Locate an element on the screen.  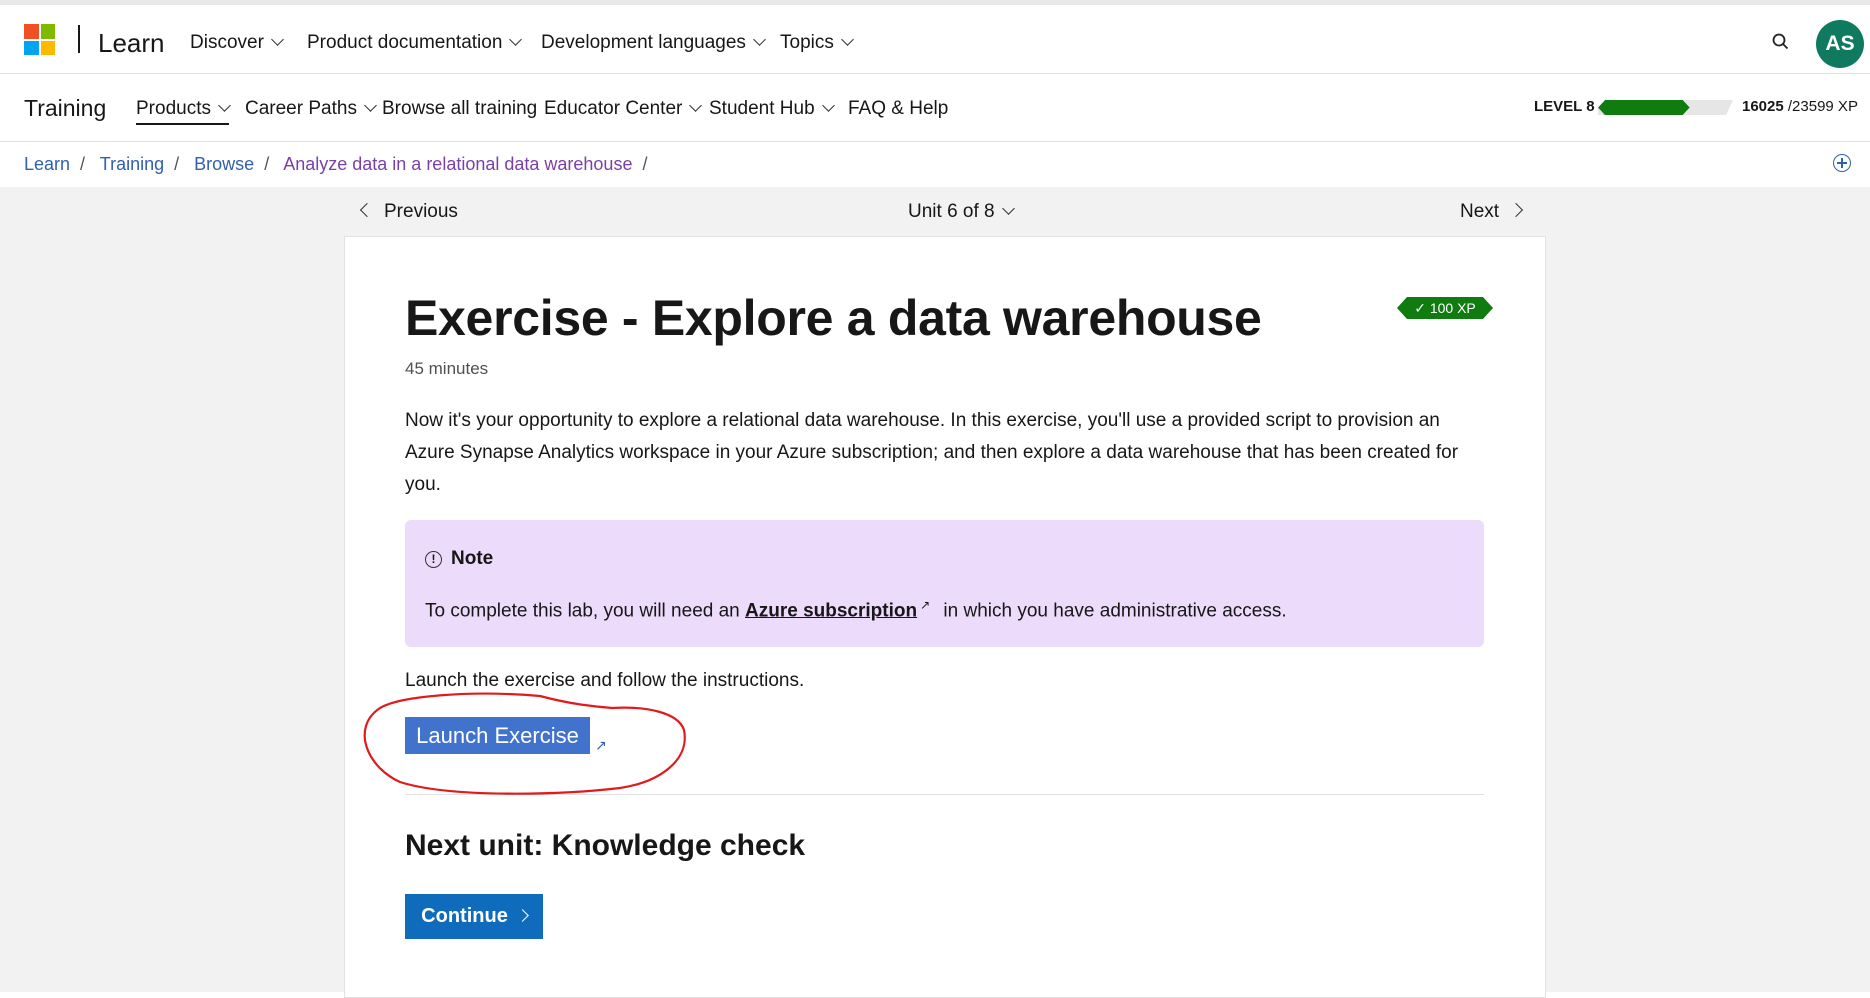
continue-button: Continue is located at coordinates (474, 916).